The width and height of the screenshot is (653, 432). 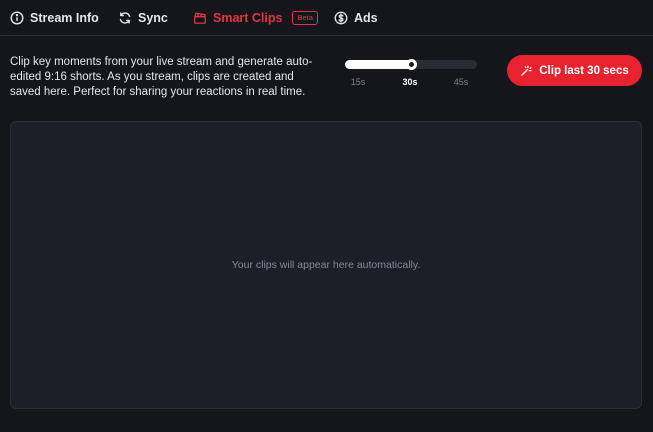 What do you see at coordinates (366, 18) in the screenshot?
I see `tab-label: Ads` at bounding box center [366, 18].